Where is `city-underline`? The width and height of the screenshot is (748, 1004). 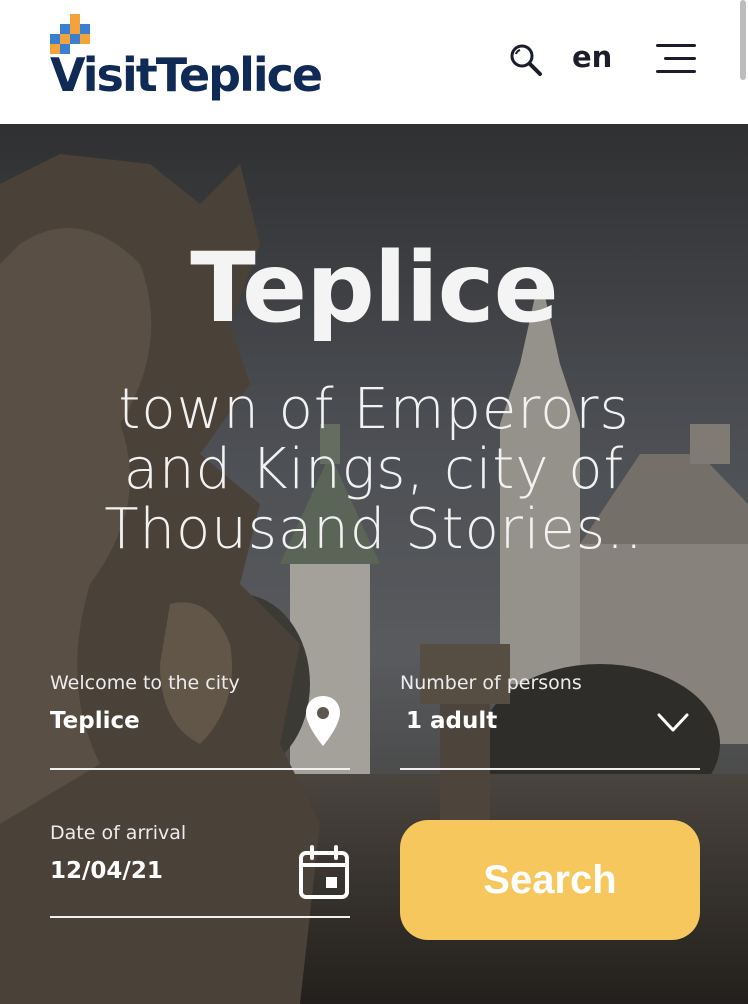
city-underline is located at coordinates (200, 769).